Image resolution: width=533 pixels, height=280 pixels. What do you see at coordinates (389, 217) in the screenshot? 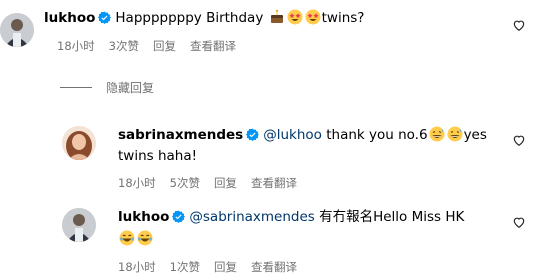
I see `comment-body: 有冇報名Hello Miss HK` at bounding box center [389, 217].